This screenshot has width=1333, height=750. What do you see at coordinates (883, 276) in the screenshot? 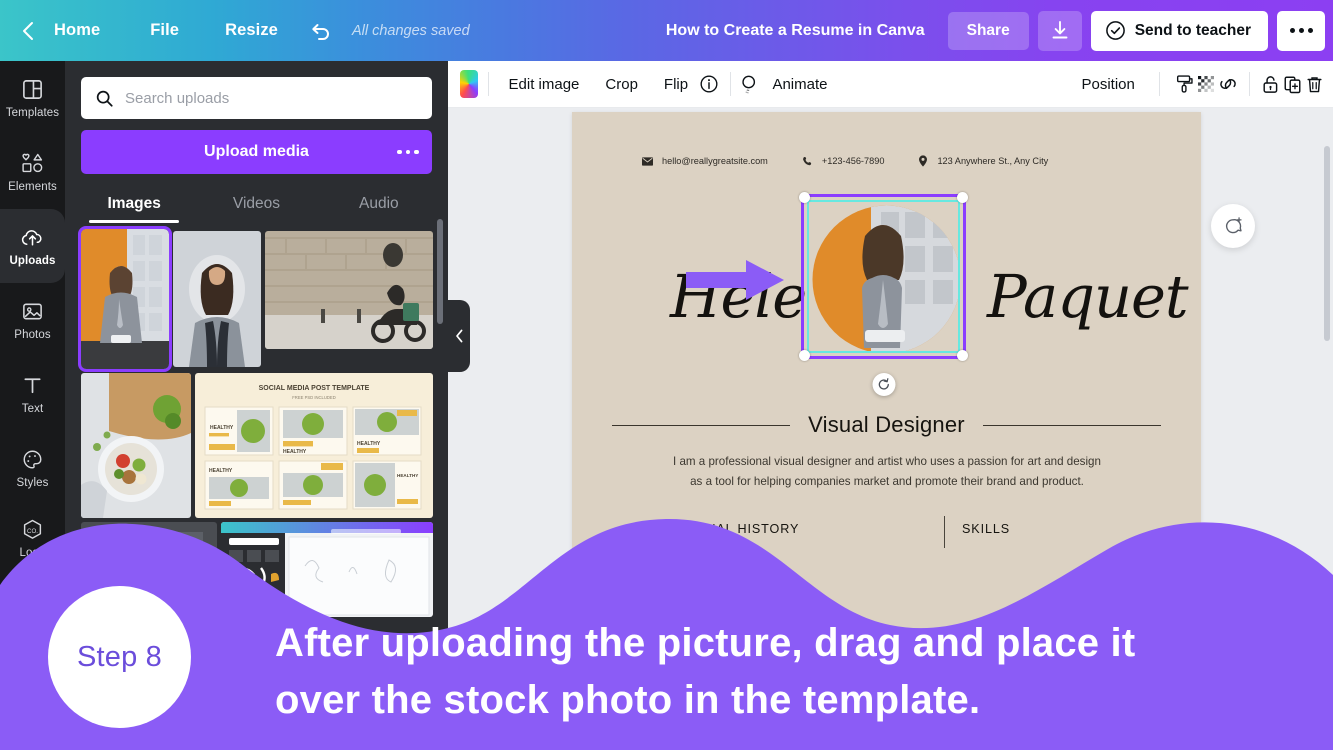
I see `crop-boundary` at bounding box center [883, 276].